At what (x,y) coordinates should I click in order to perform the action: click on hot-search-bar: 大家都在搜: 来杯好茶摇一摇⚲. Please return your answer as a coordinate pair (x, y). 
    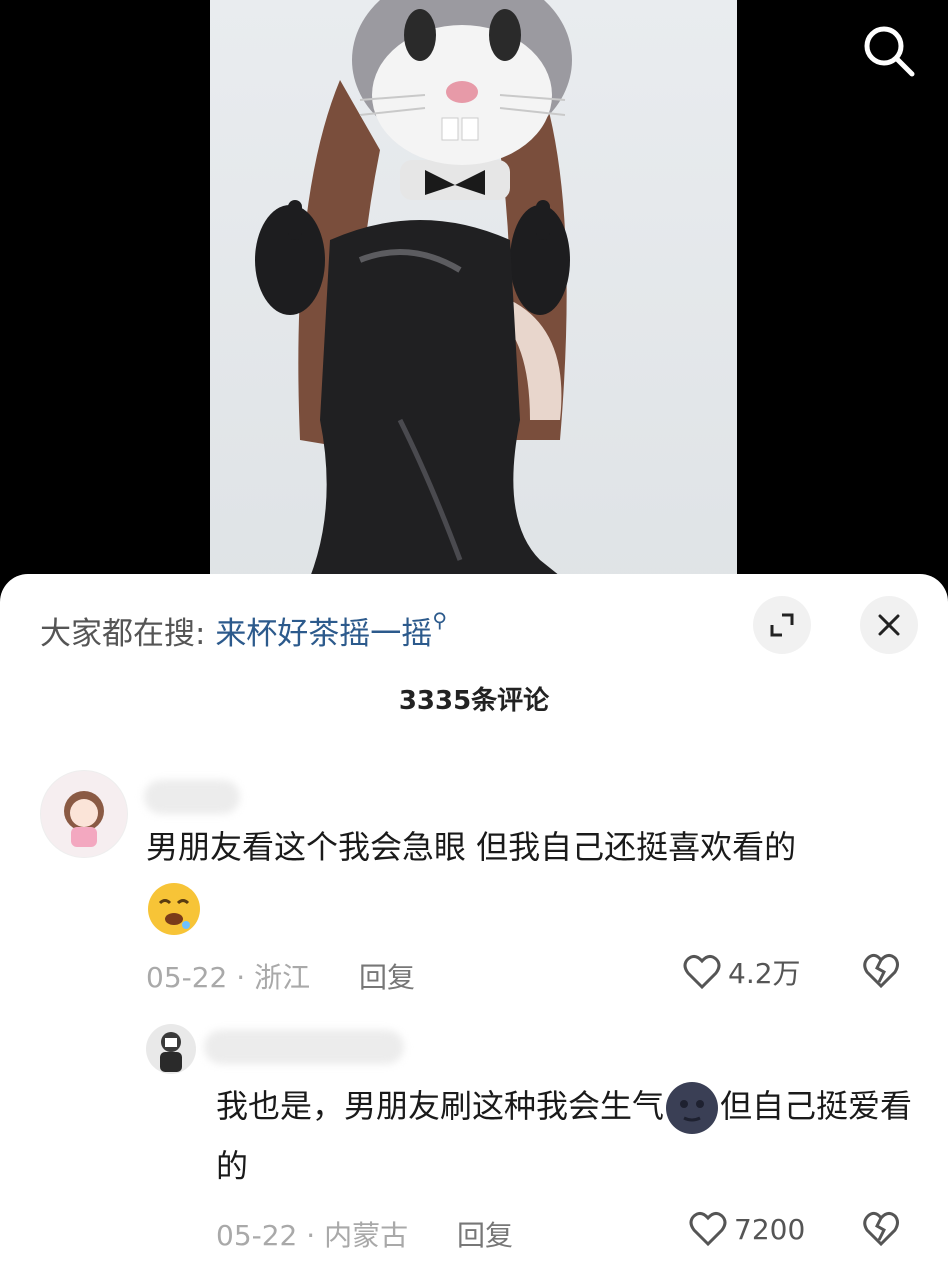
    Looking at the image, I should click on (243, 630).